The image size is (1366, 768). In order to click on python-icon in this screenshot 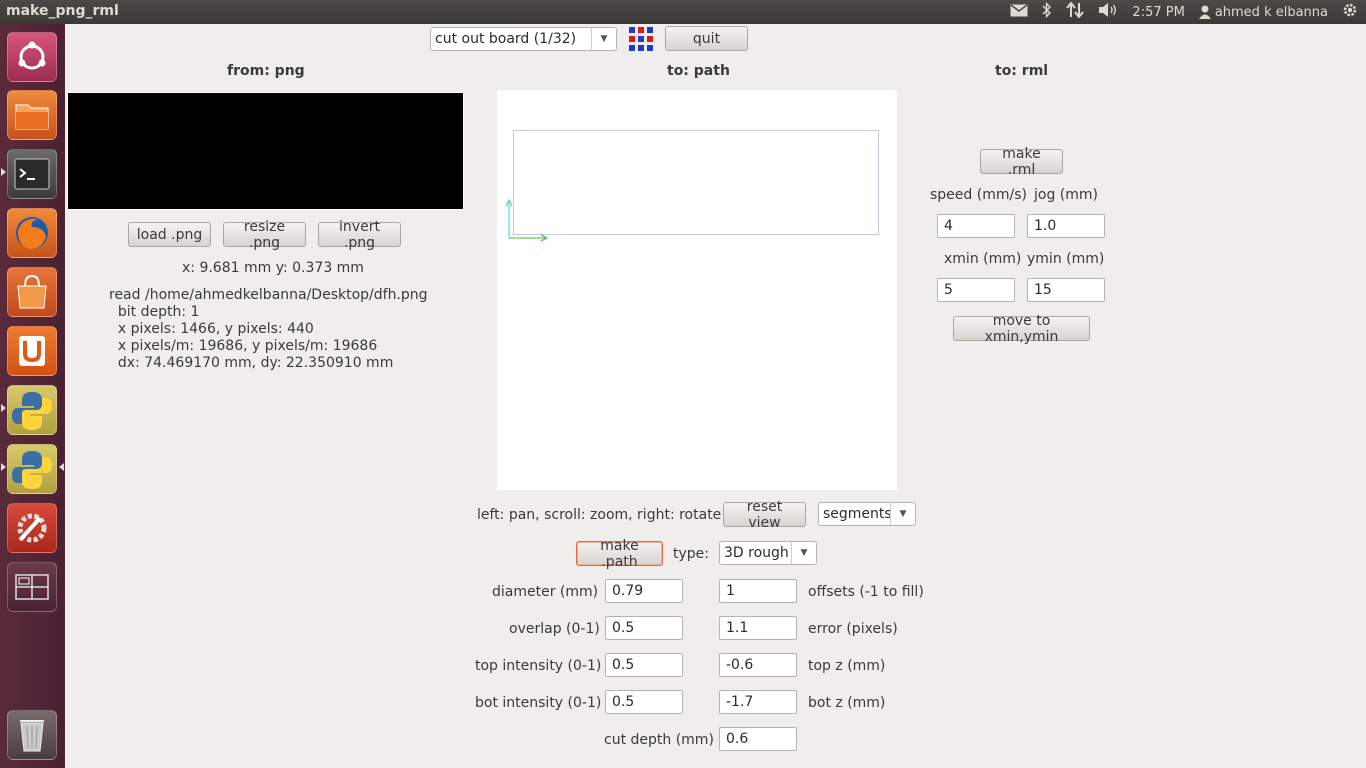, I will do `click(32, 410)`.